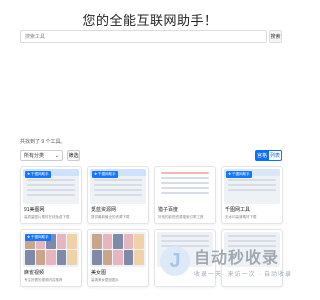  Describe the element at coordinates (56, 155) in the screenshot. I see `chevron-down-icon: ⌄` at that location.